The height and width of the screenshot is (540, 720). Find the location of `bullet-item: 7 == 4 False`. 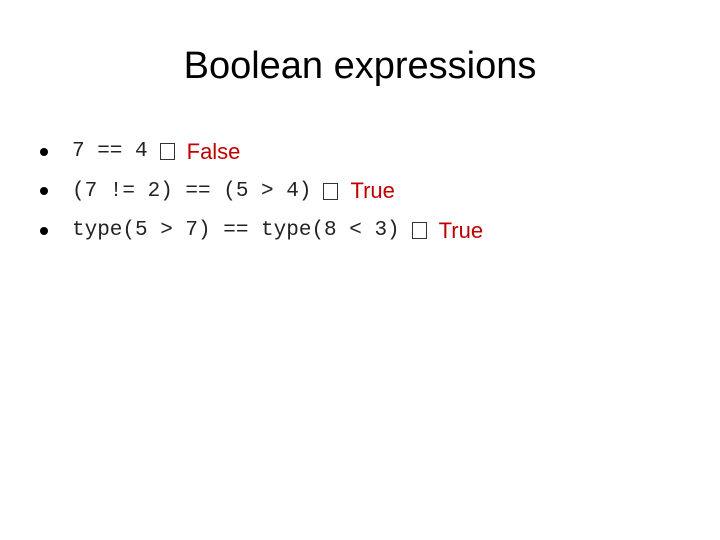

bullet-item: 7 == 4 False is located at coordinates (261, 152).